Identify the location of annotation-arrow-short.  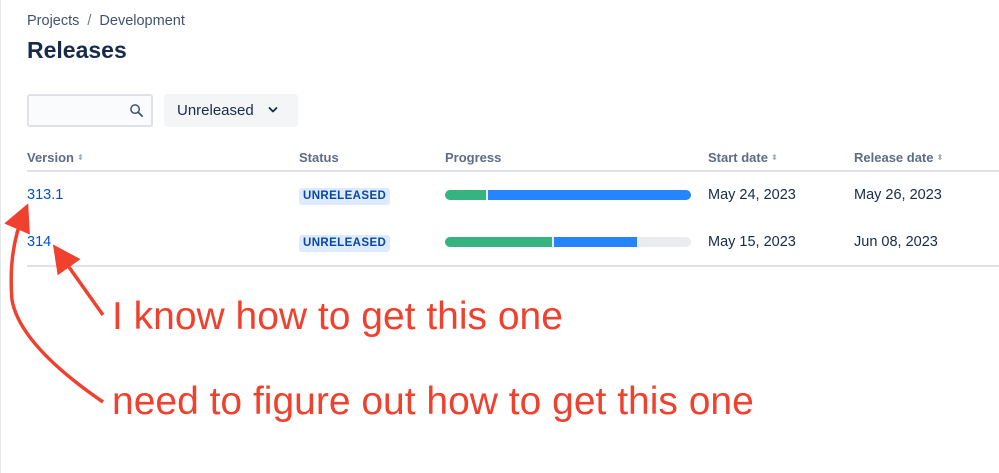
(78, 280).